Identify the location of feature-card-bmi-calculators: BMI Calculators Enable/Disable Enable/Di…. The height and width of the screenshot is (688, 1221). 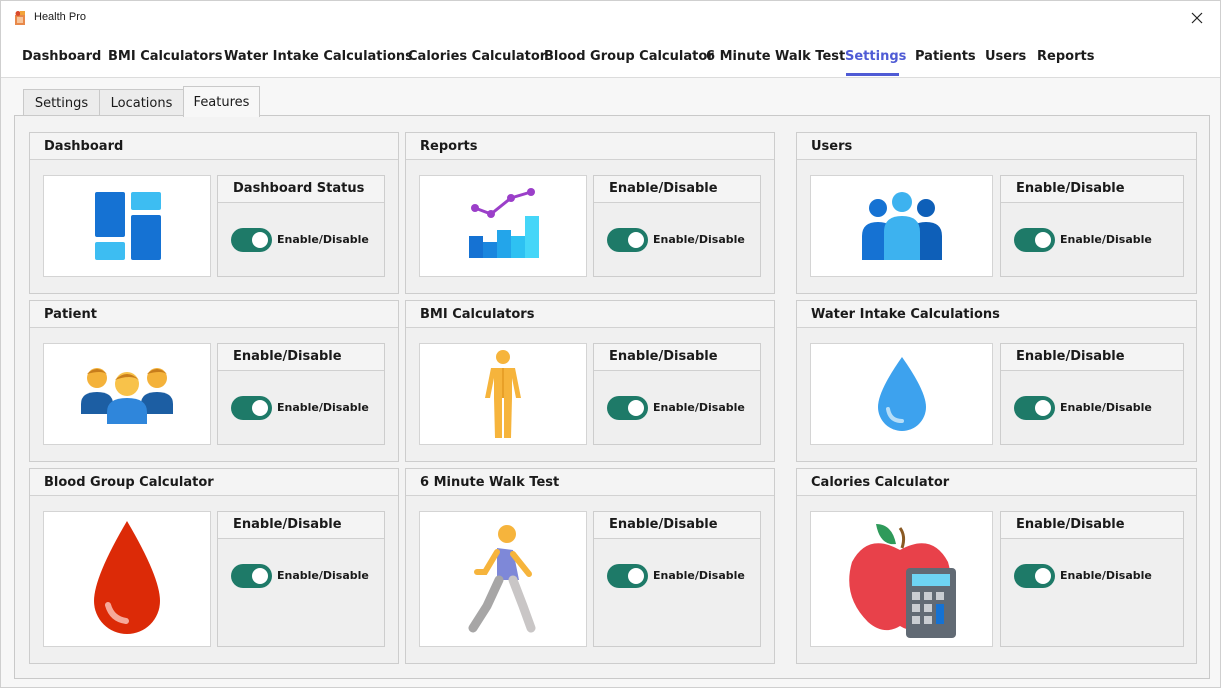
(590, 381).